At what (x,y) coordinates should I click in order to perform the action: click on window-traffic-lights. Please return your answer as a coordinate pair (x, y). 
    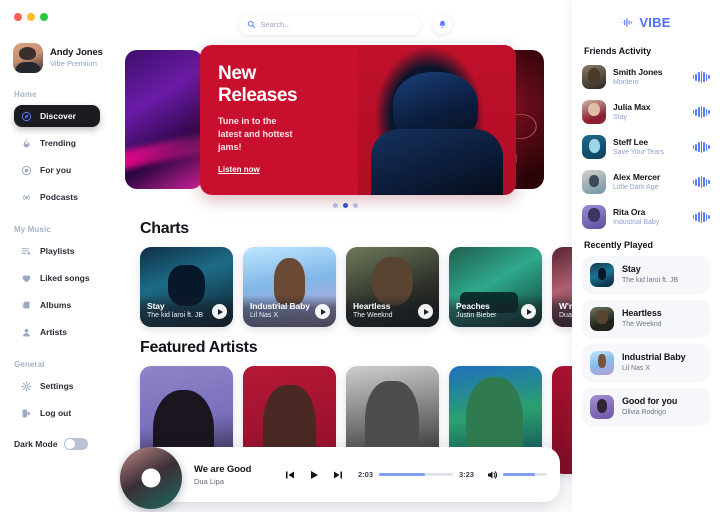
    Looking at the image, I should click on (59, 10).